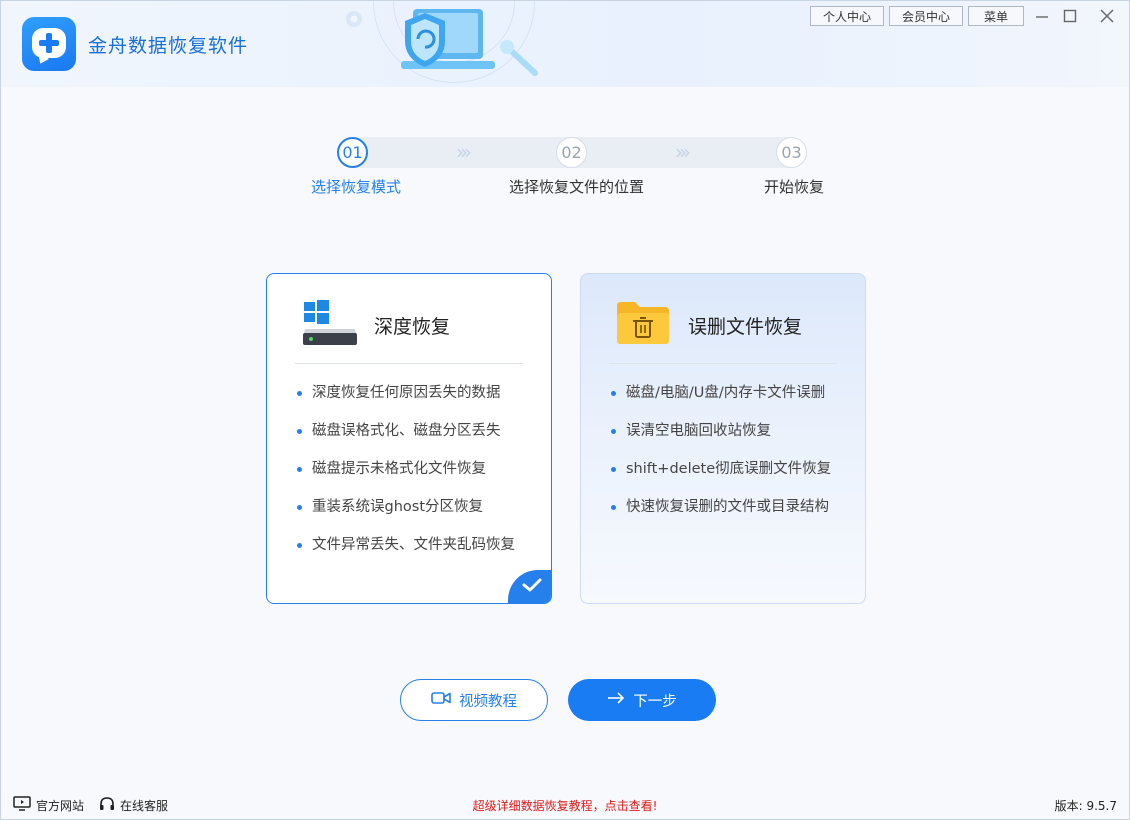  What do you see at coordinates (1042, 16) in the screenshot?
I see `minimize-icon` at bounding box center [1042, 16].